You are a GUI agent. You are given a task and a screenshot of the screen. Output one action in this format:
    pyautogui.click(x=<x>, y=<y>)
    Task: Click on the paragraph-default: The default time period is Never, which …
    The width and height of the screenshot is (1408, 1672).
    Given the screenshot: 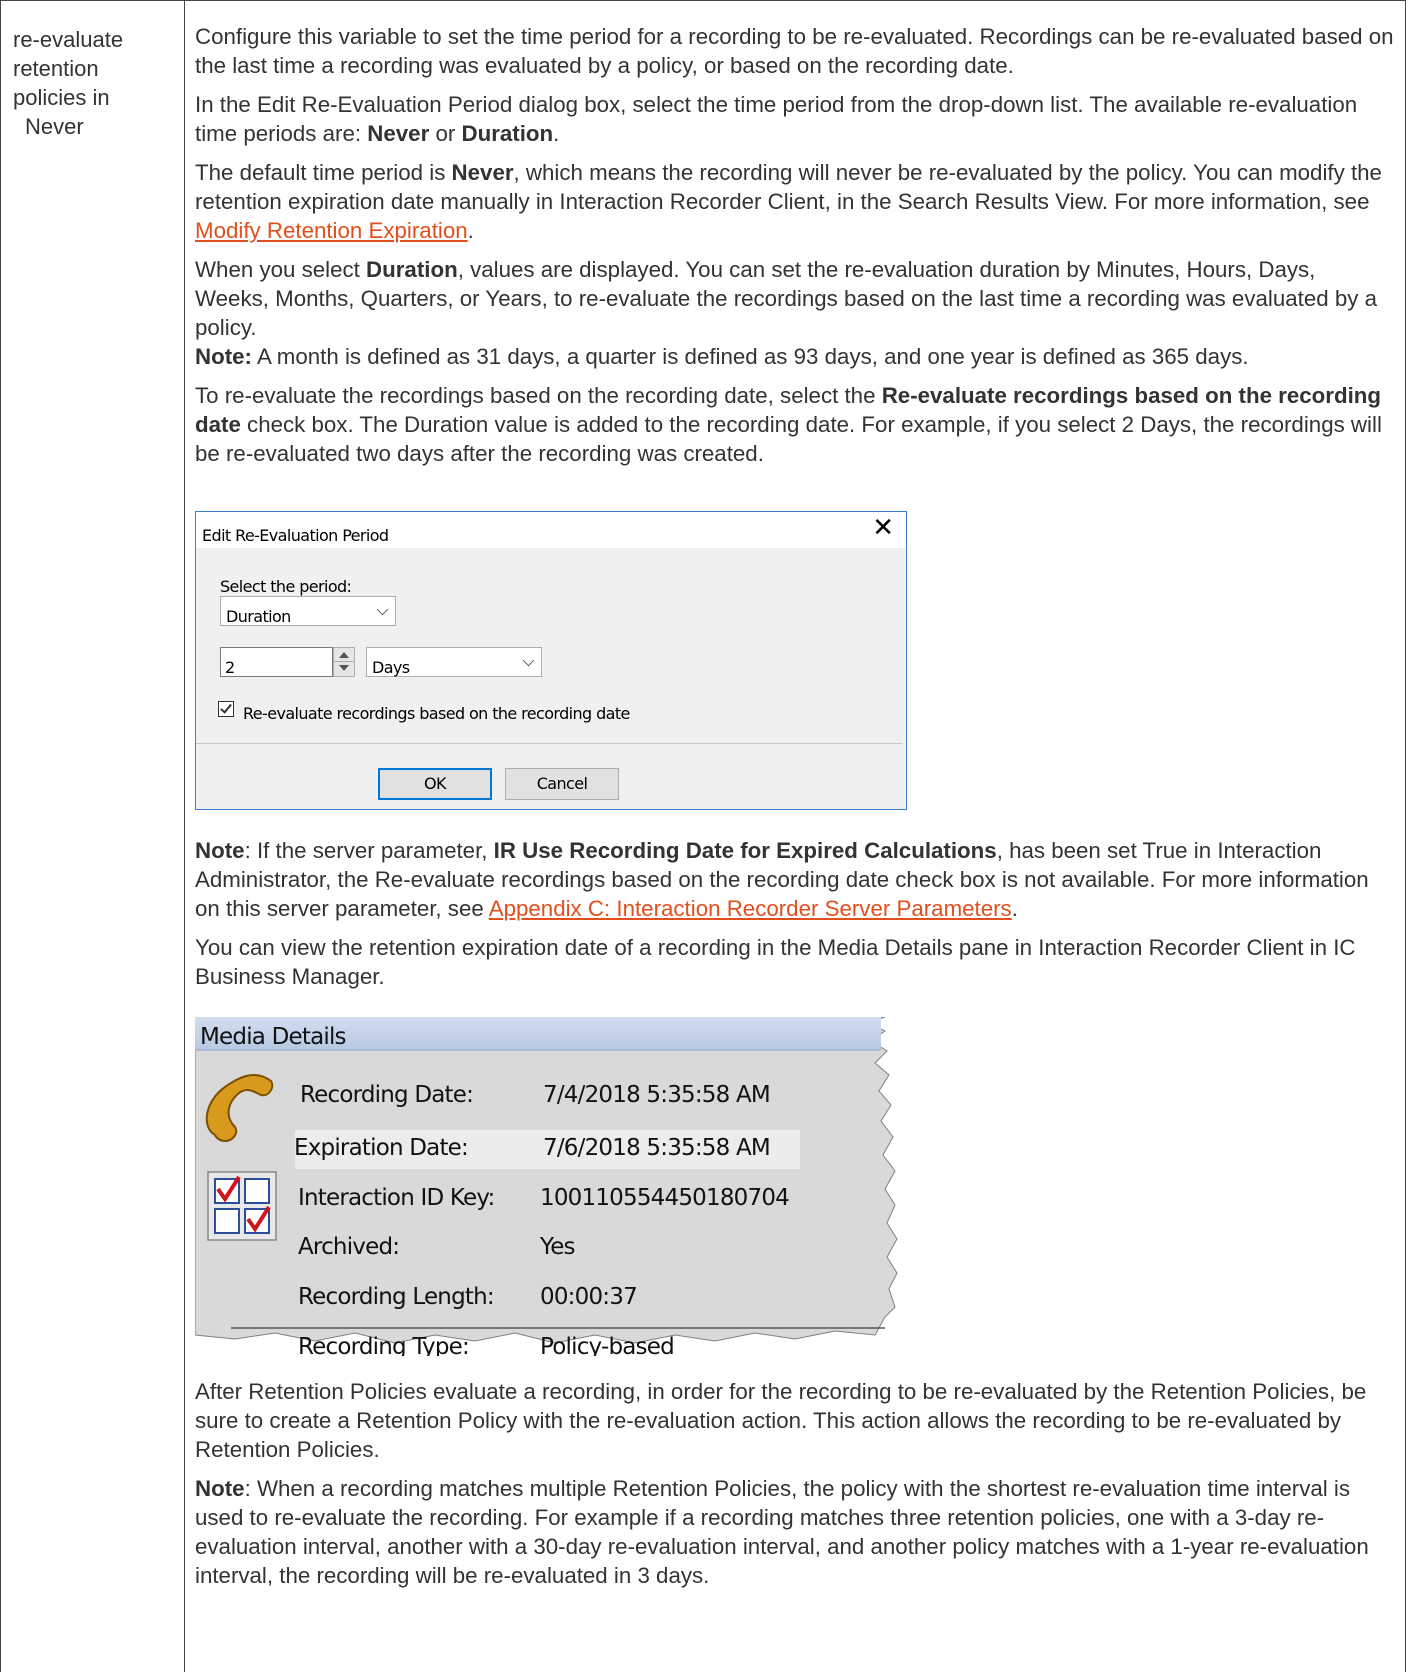 What is the action you would take?
    pyautogui.click(x=795, y=201)
    